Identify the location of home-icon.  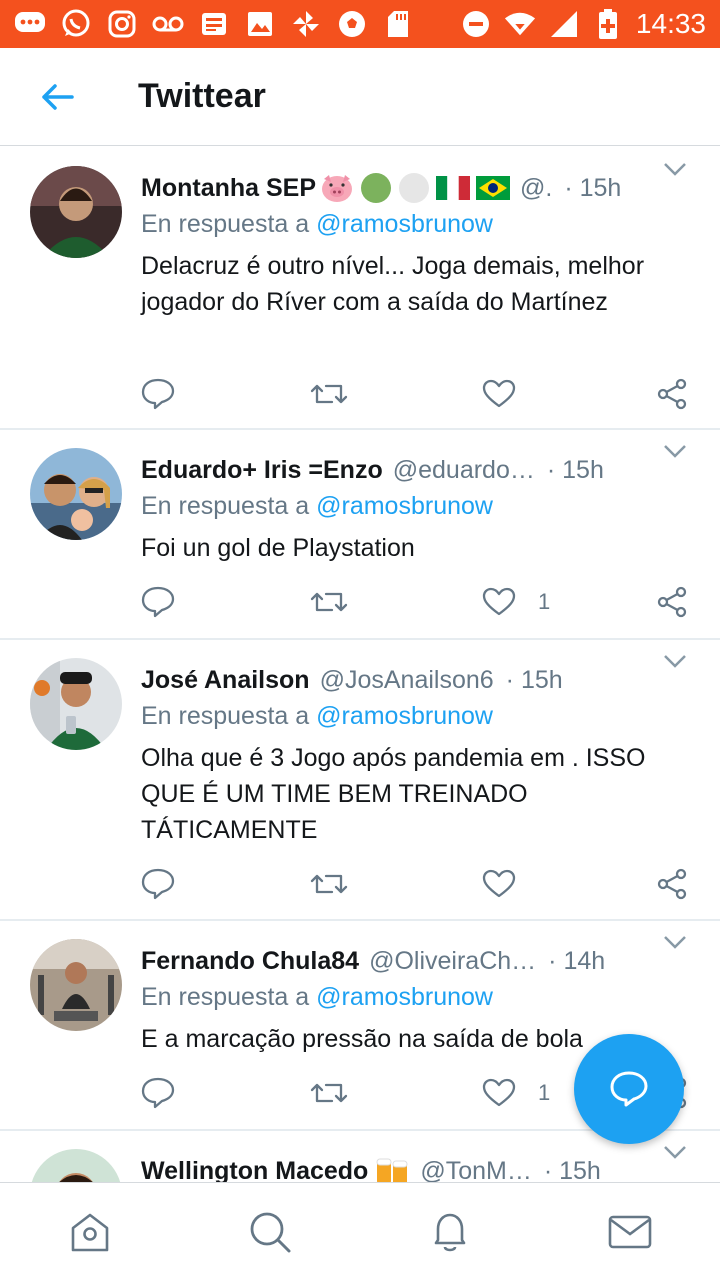
(90, 1232).